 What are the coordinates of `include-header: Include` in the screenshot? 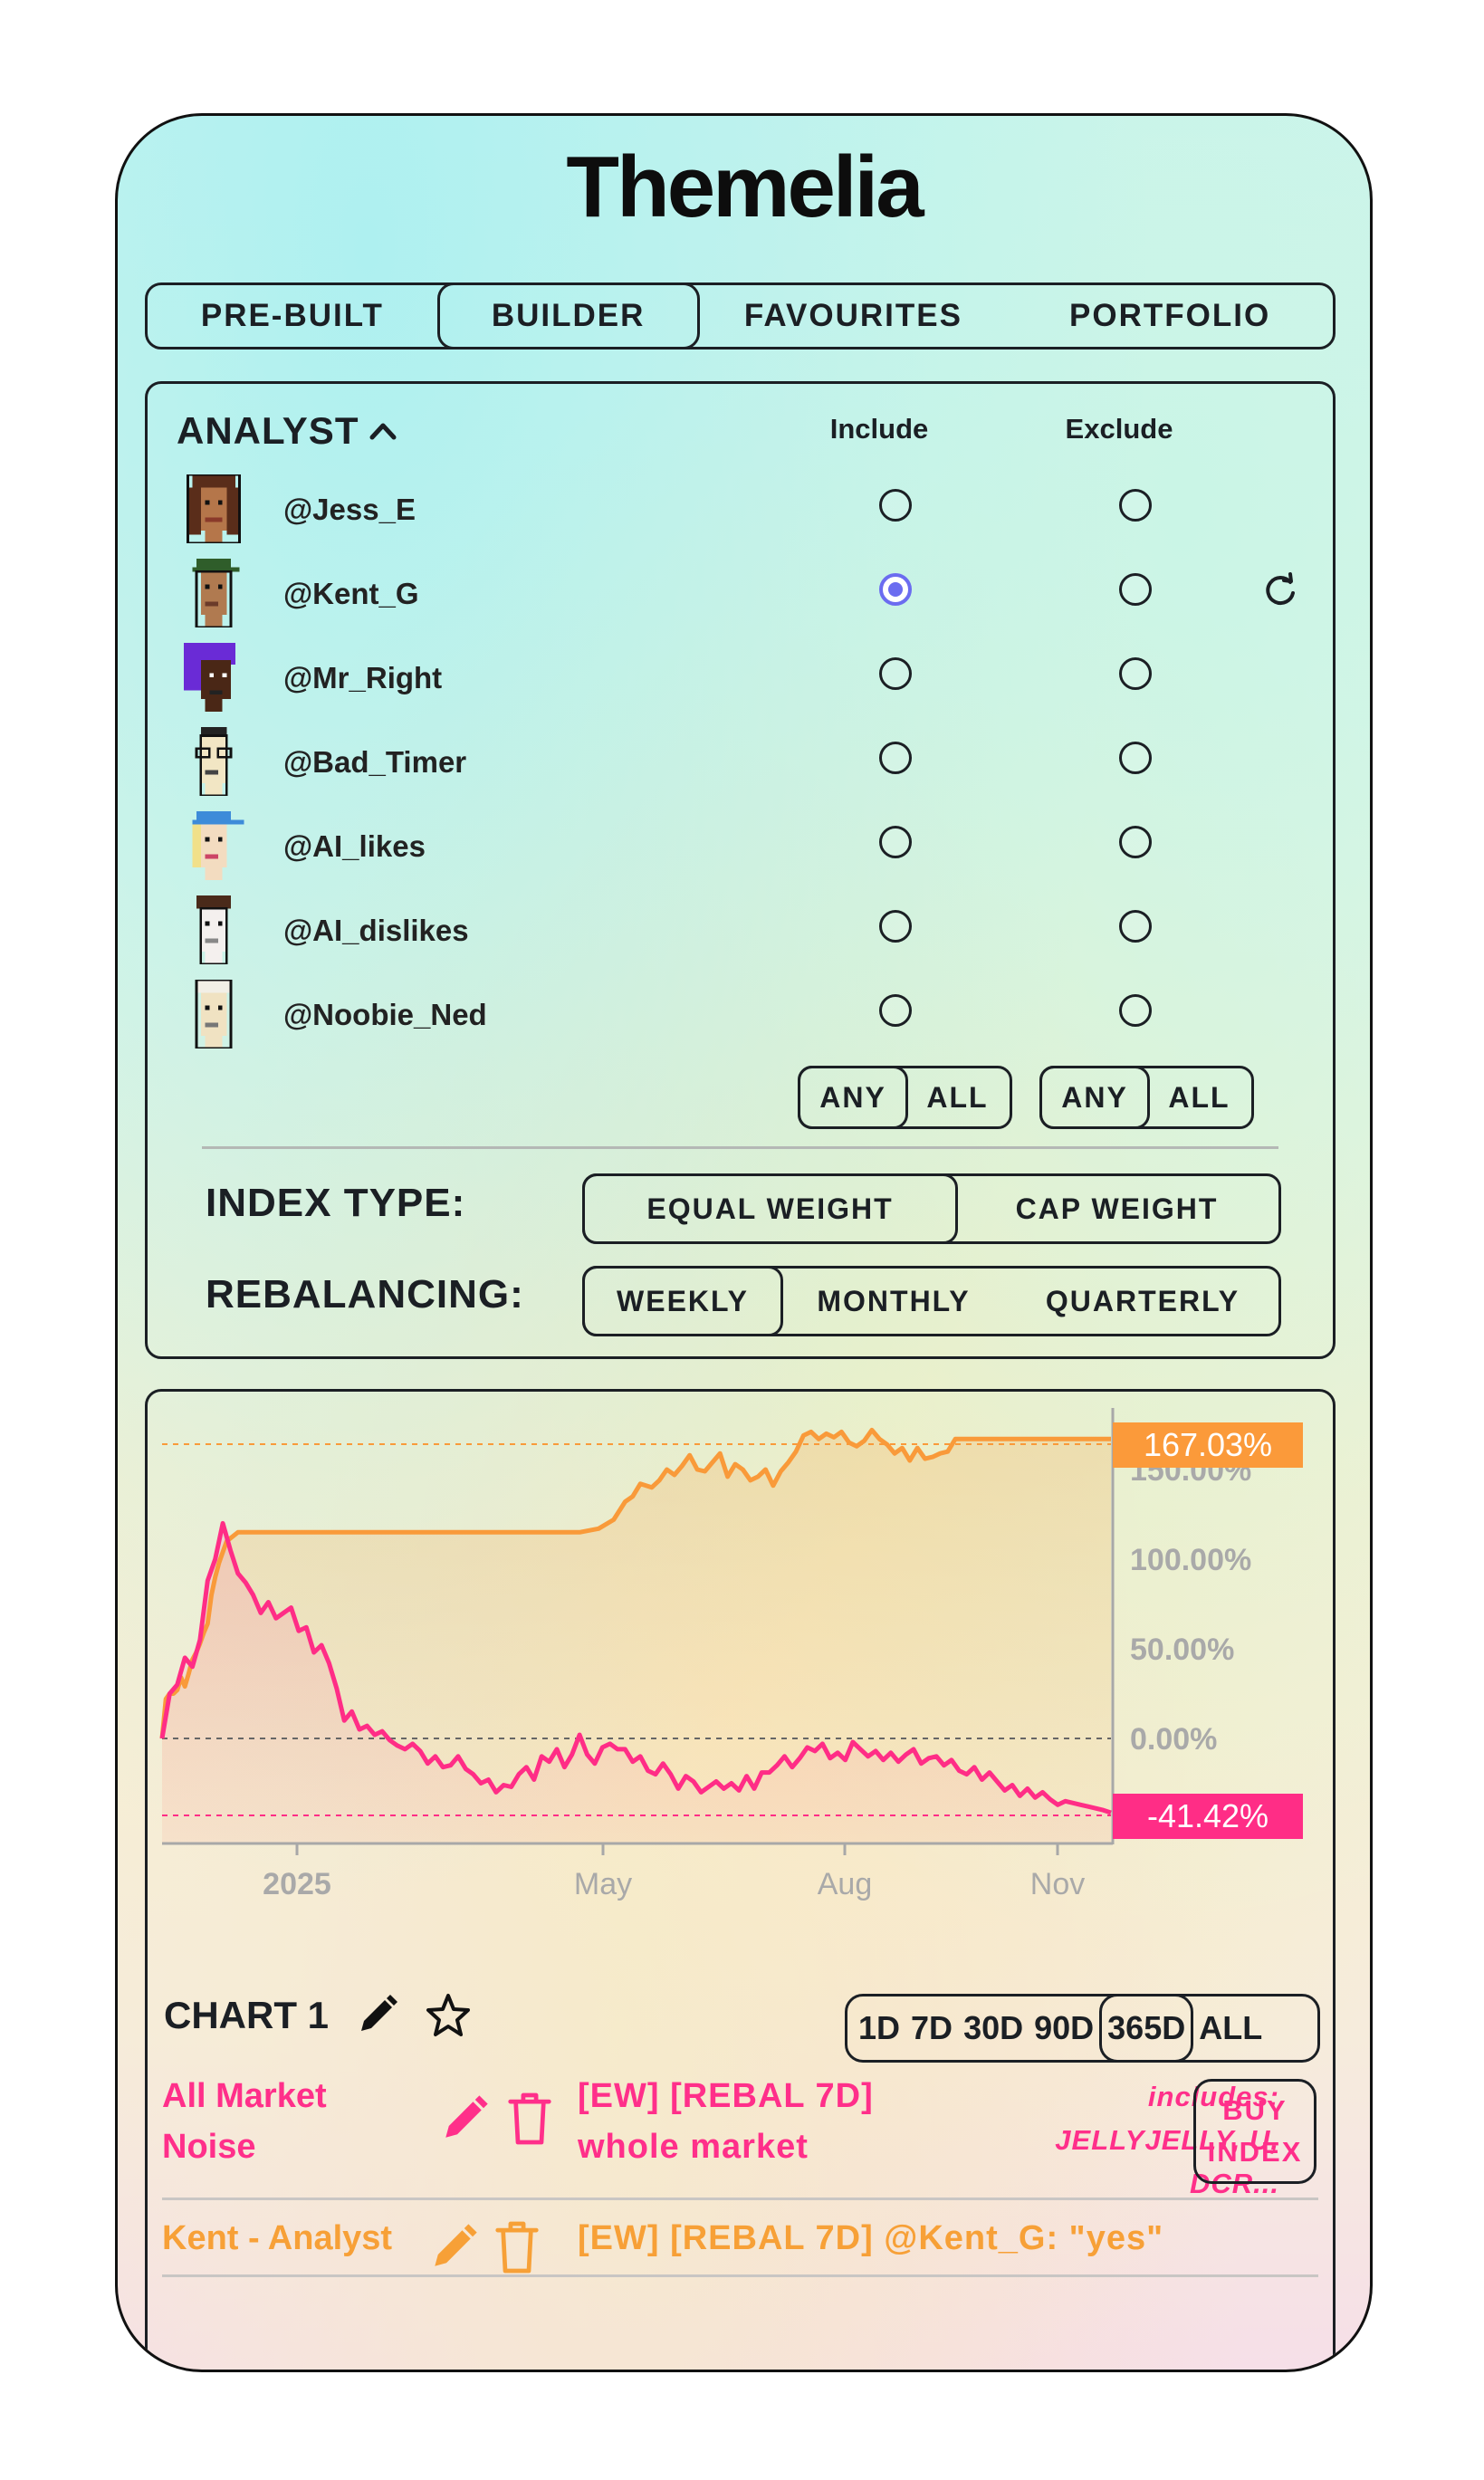 It's located at (879, 429).